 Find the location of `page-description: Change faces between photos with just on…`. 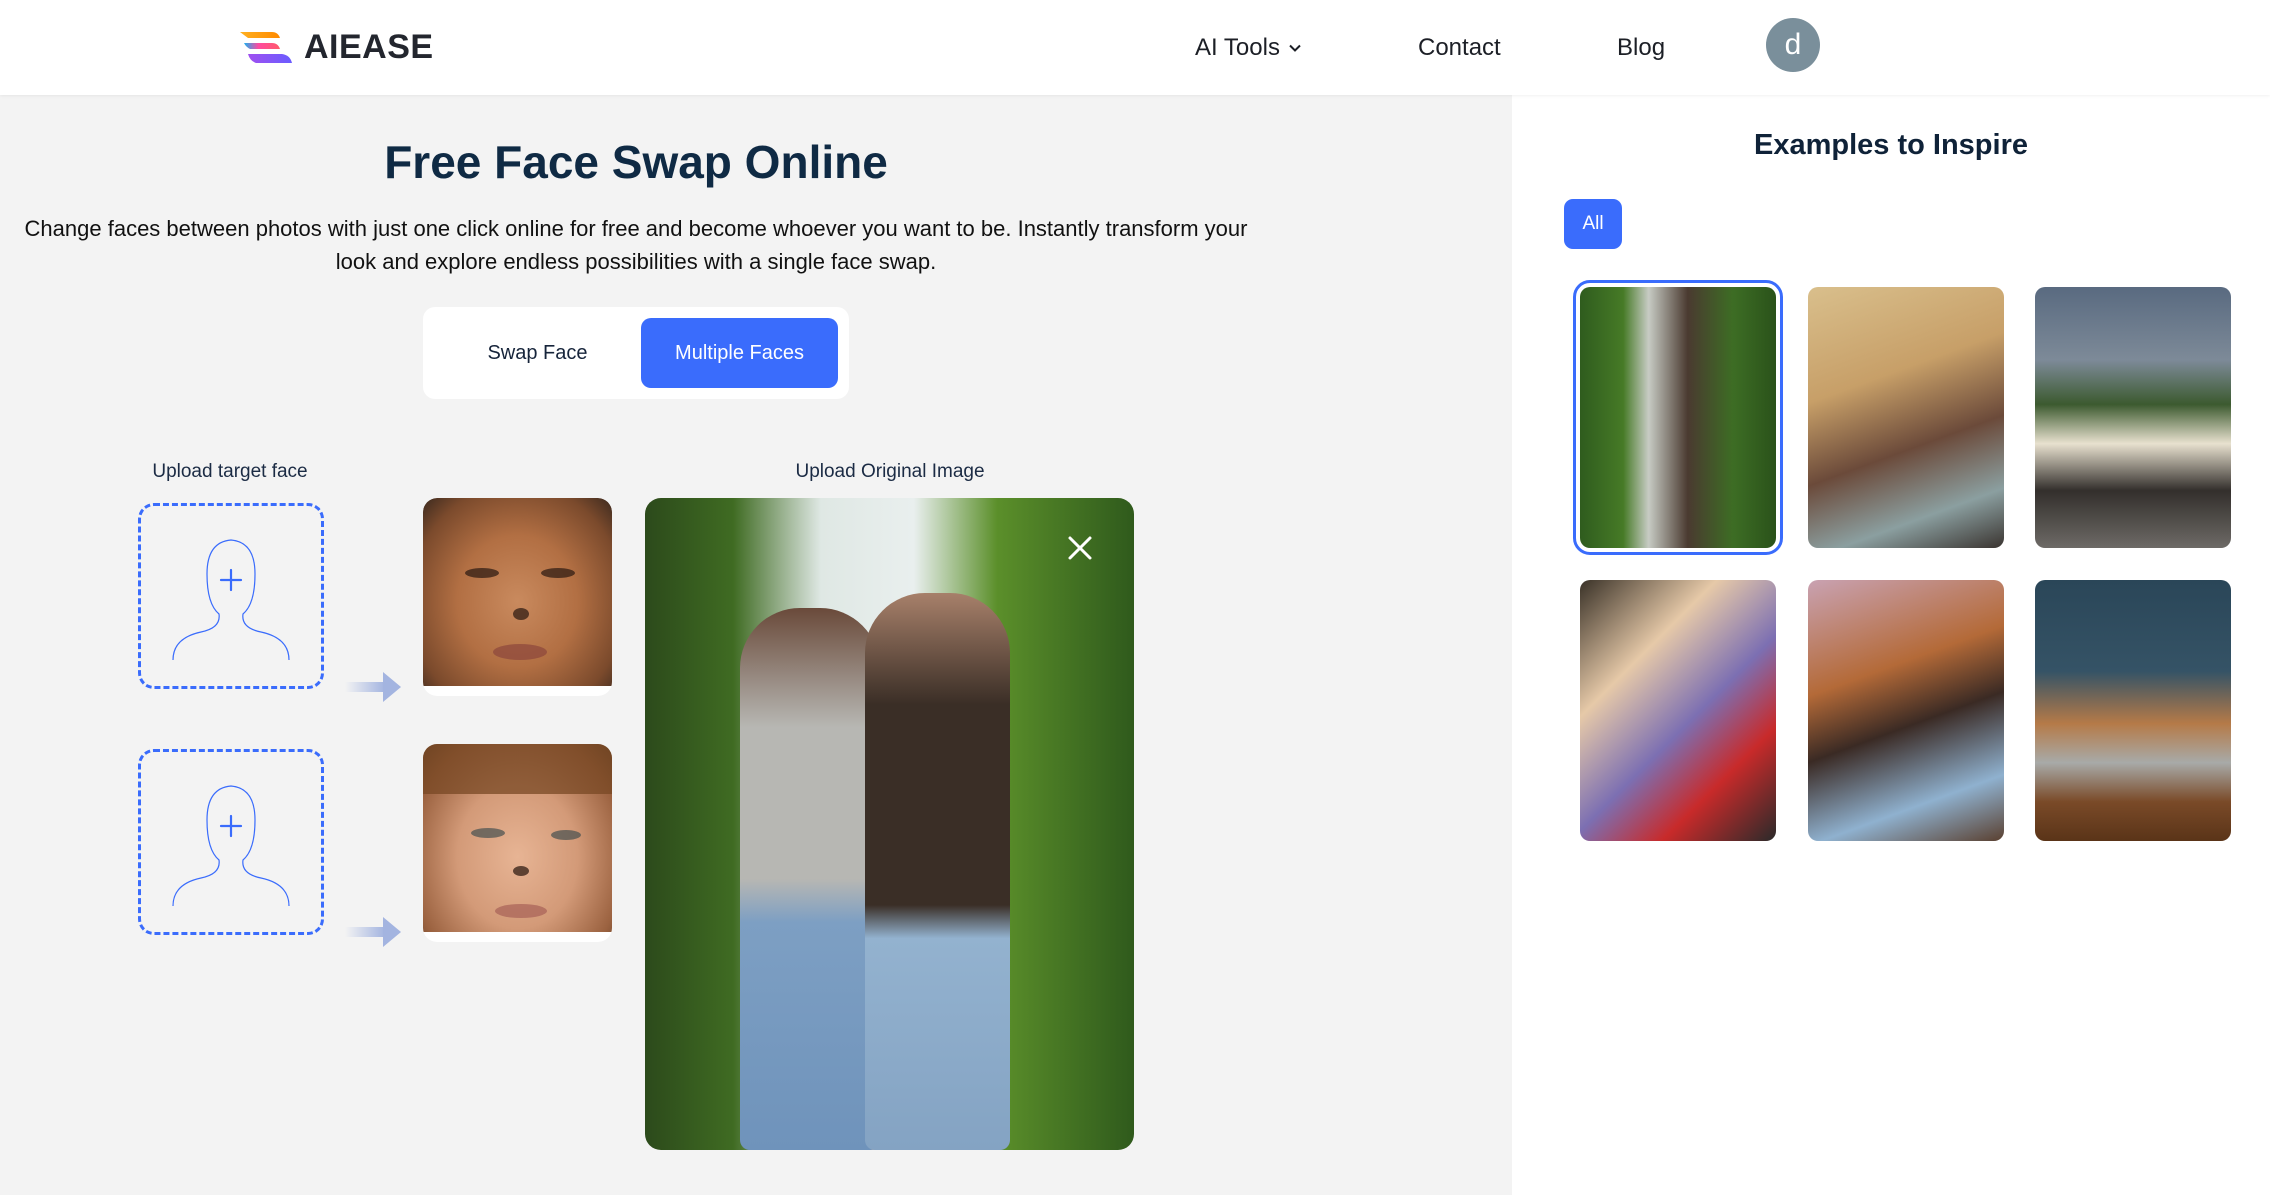

page-description: Change faces between photos with just on… is located at coordinates (636, 245).